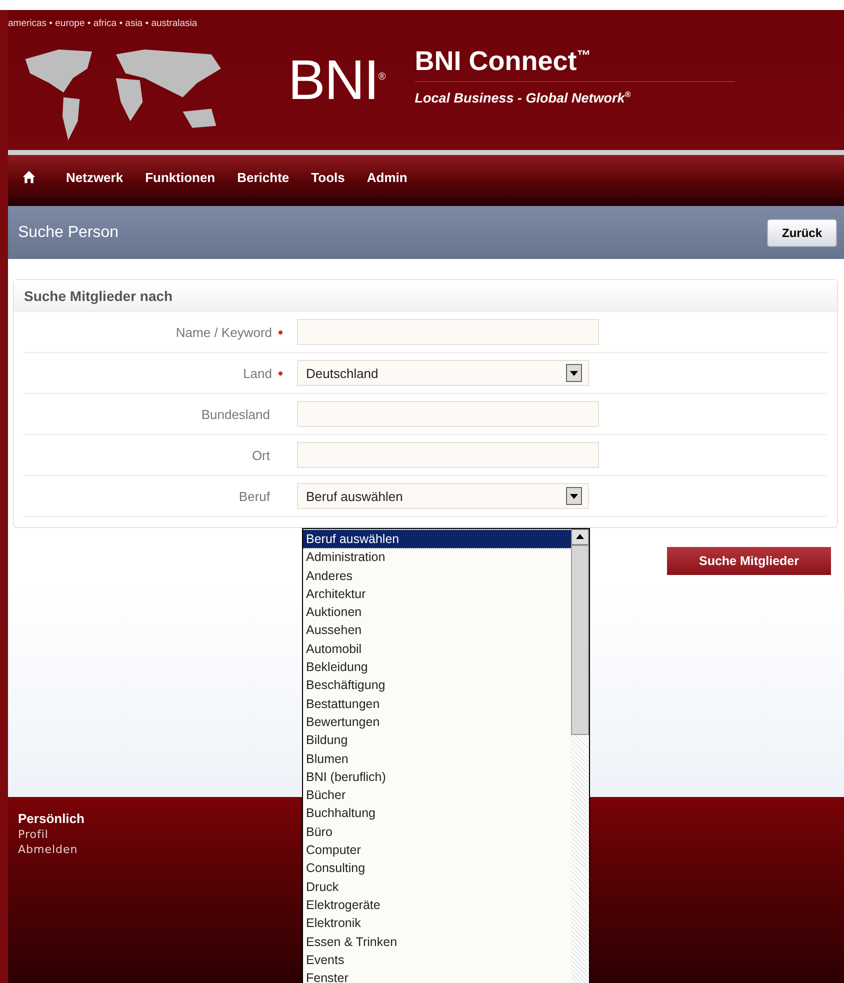 This screenshot has width=844, height=983. I want to click on scrollbar, so click(580, 756).